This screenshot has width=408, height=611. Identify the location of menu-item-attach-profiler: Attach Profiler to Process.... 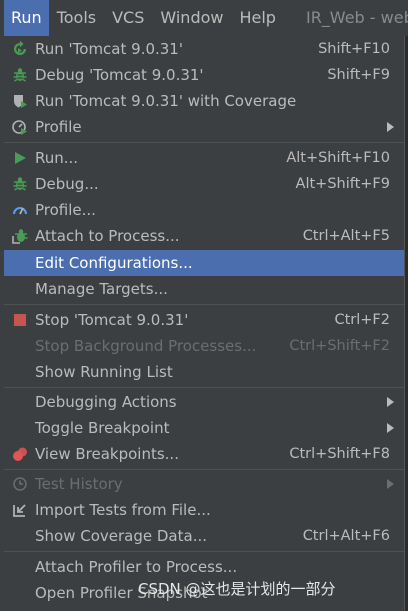
(204, 567).